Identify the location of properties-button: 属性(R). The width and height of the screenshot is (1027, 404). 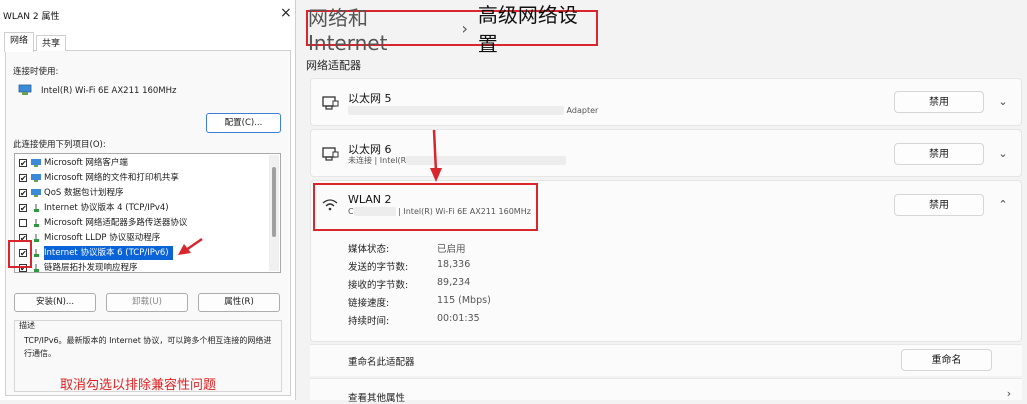
(239, 302).